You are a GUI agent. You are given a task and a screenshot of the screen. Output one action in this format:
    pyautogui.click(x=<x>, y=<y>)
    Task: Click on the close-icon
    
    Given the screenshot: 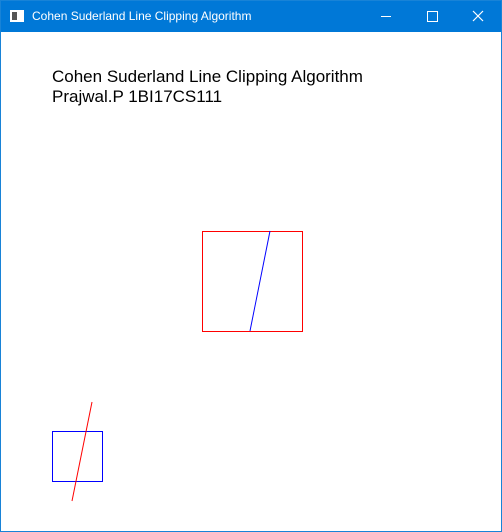 What is the action you would take?
    pyautogui.click(x=478, y=16)
    